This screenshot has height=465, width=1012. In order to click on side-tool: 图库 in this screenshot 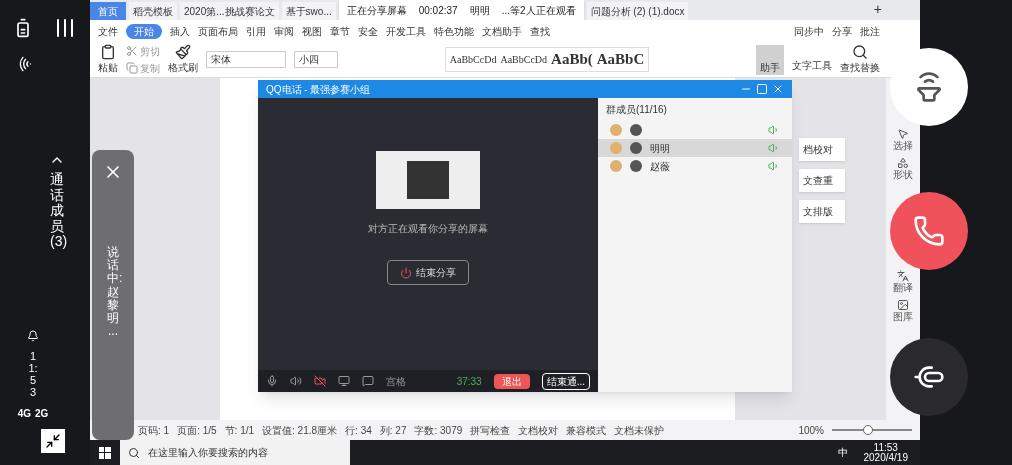, I will do `click(903, 310)`.